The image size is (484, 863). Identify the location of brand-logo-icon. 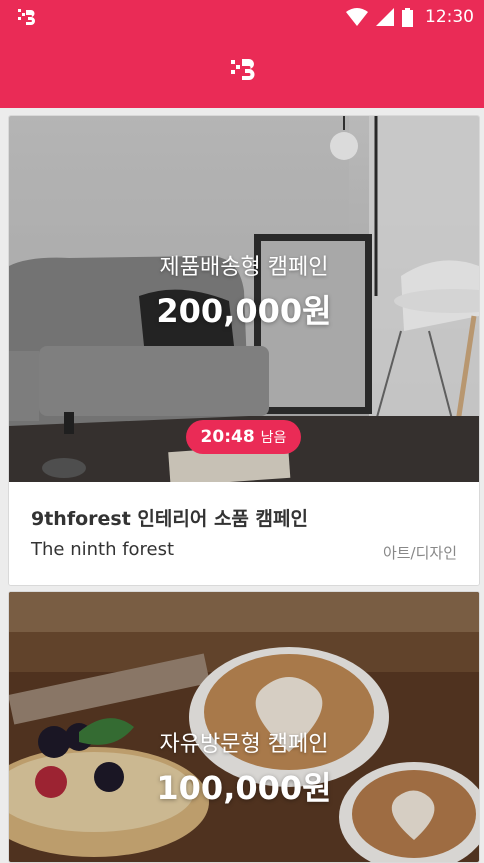
(243, 69).